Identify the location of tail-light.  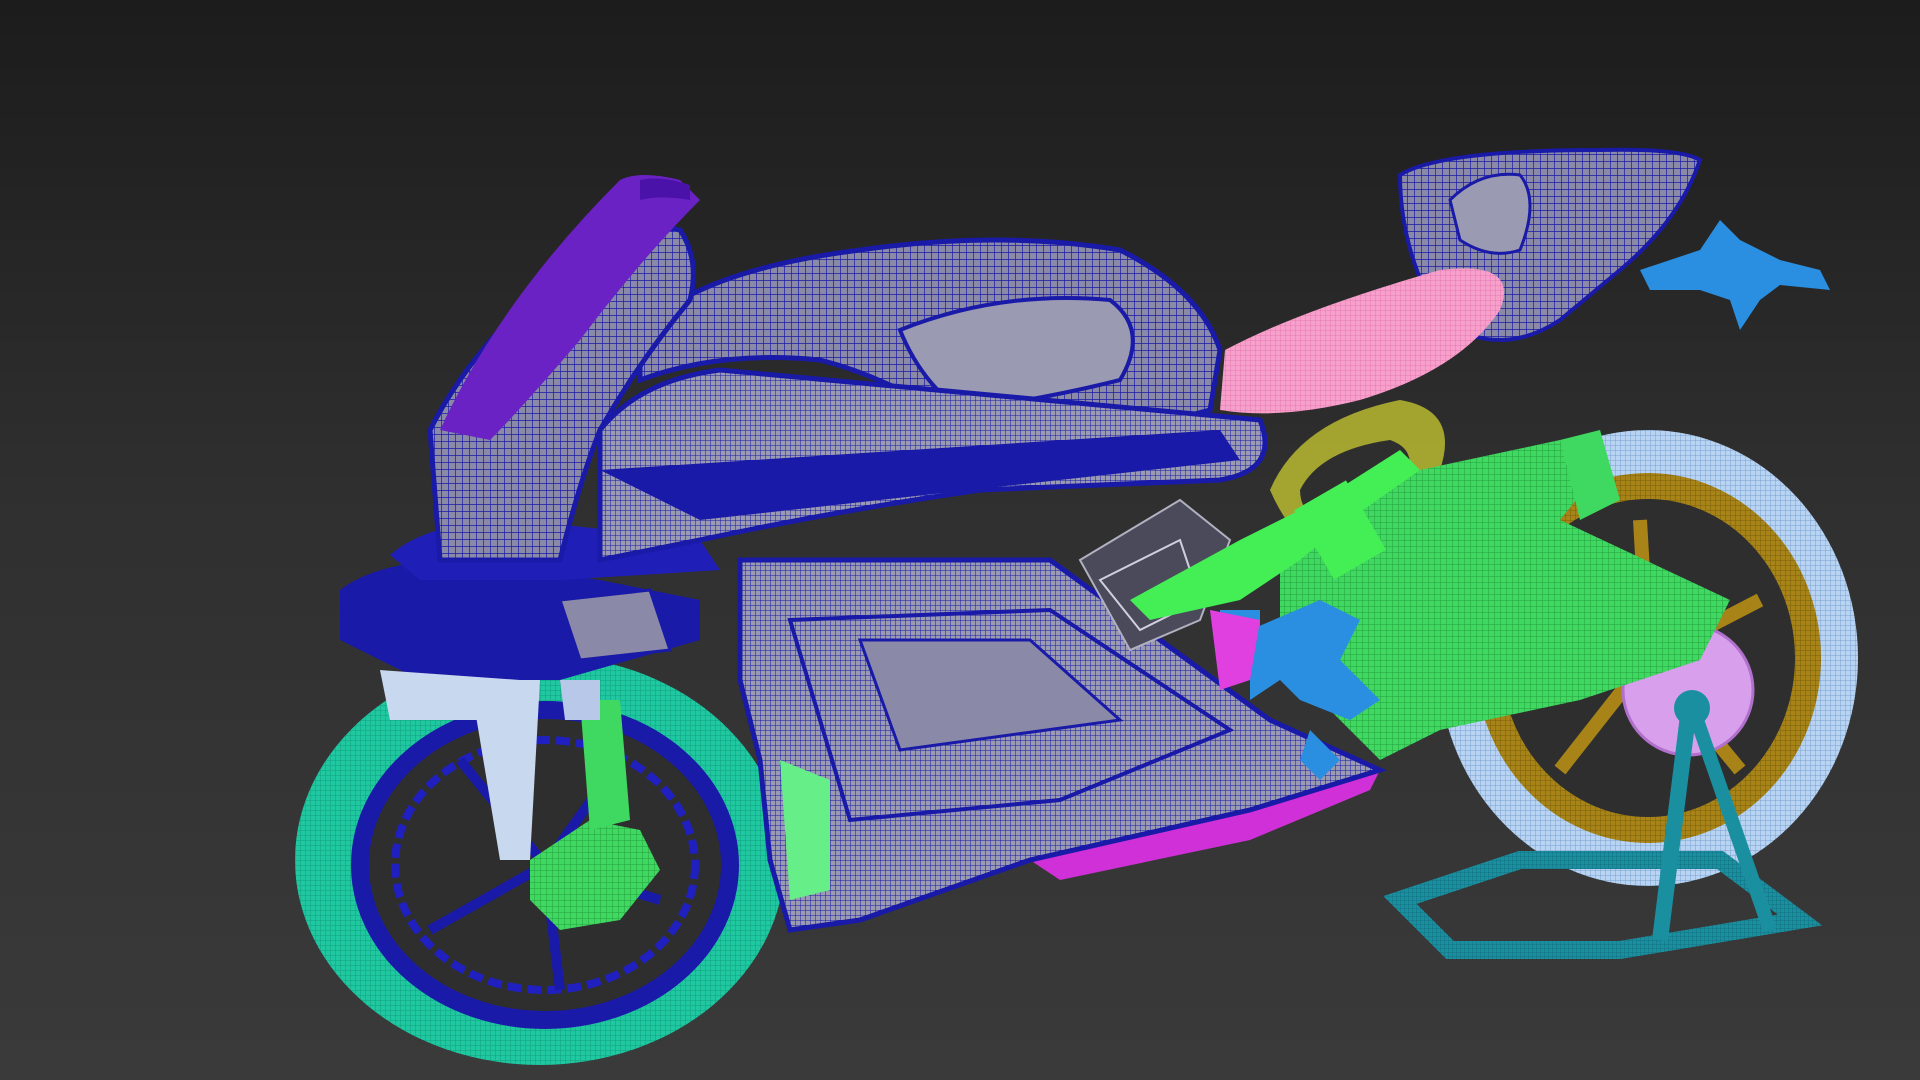
(1735, 275).